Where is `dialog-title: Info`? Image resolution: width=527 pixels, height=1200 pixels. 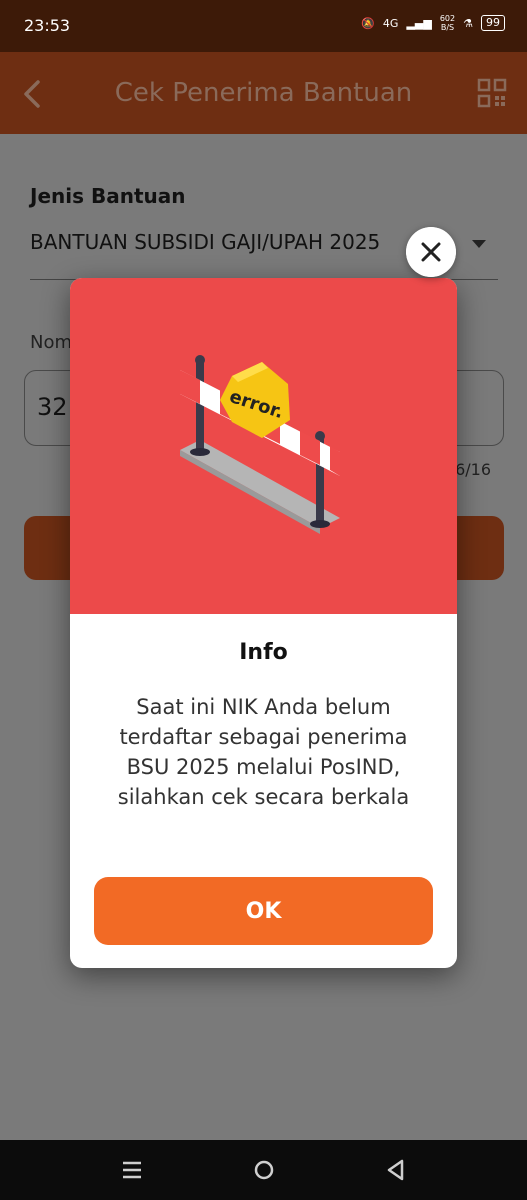 dialog-title: Info is located at coordinates (263, 652).